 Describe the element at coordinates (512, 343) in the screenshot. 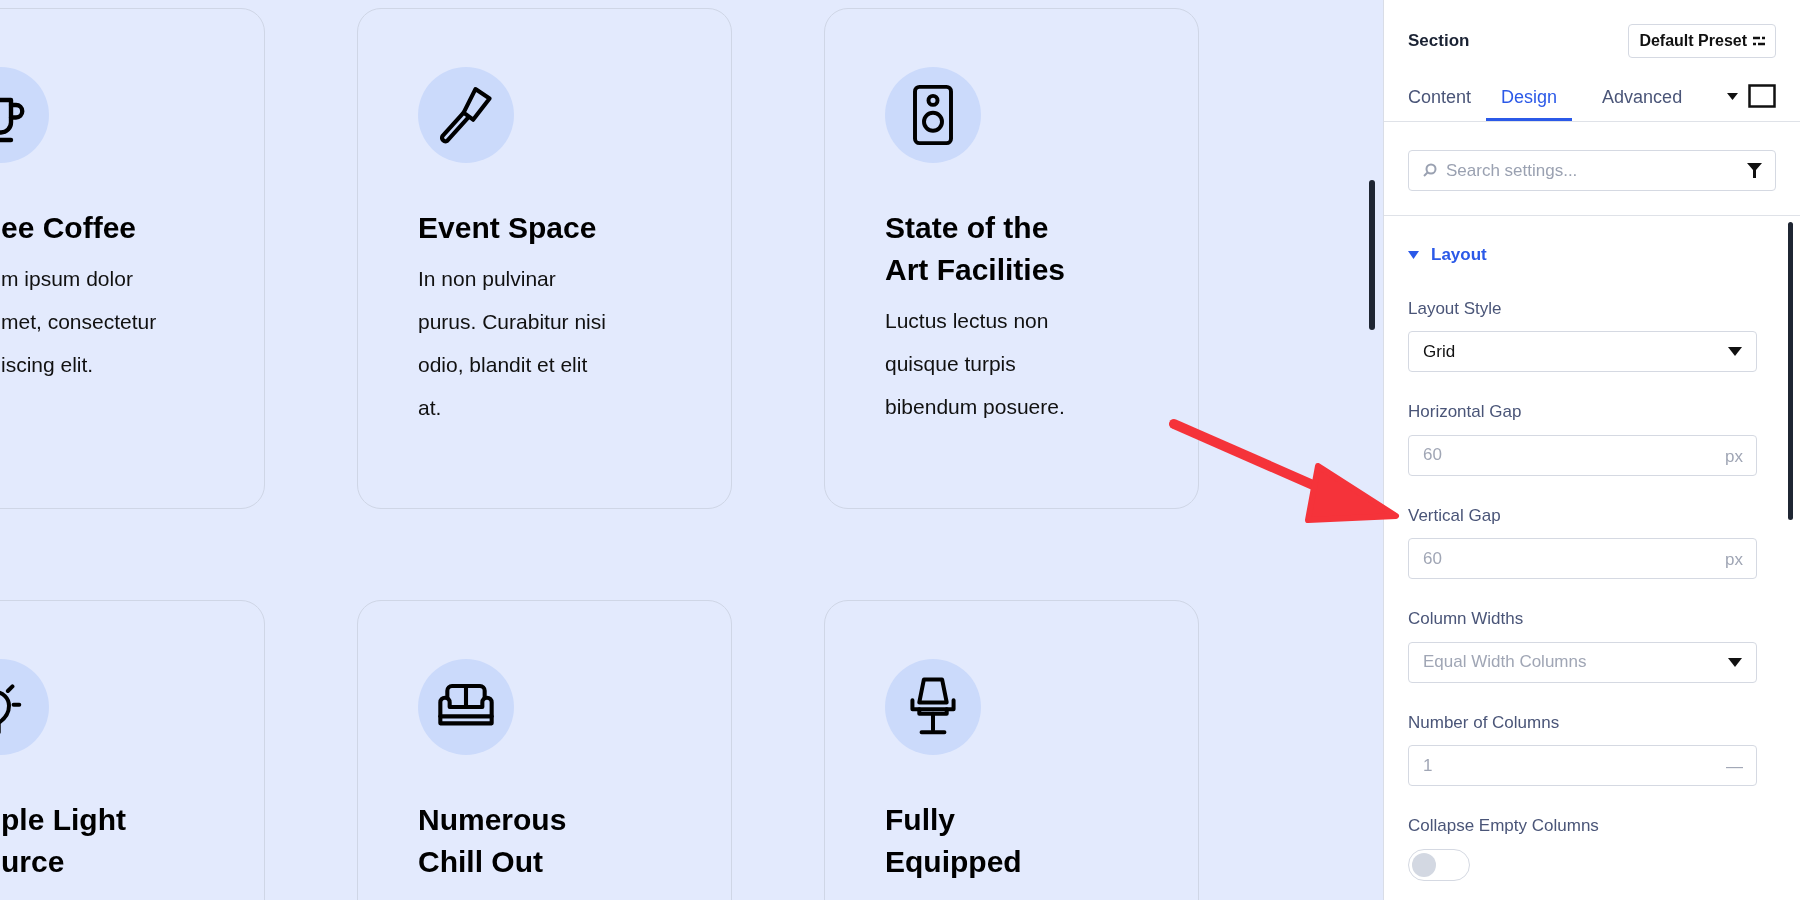

I see `card-description: In non pulvinar purus. Curabitur nisi odio, blandit et elit at.` at that location.